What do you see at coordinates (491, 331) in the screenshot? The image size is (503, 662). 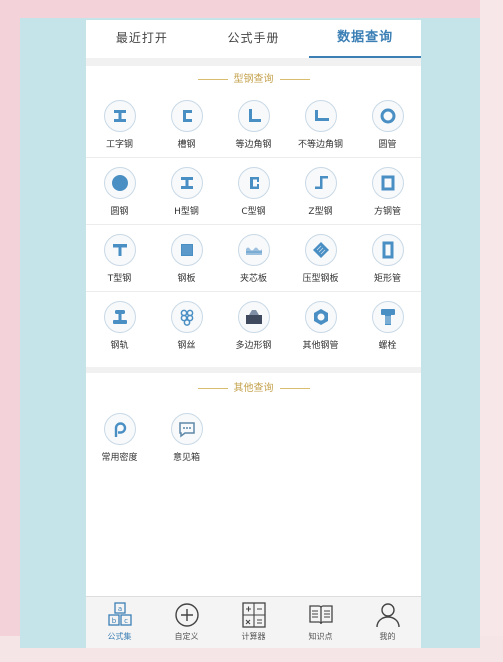 I see `background-right` at bounding box center [491, 331].